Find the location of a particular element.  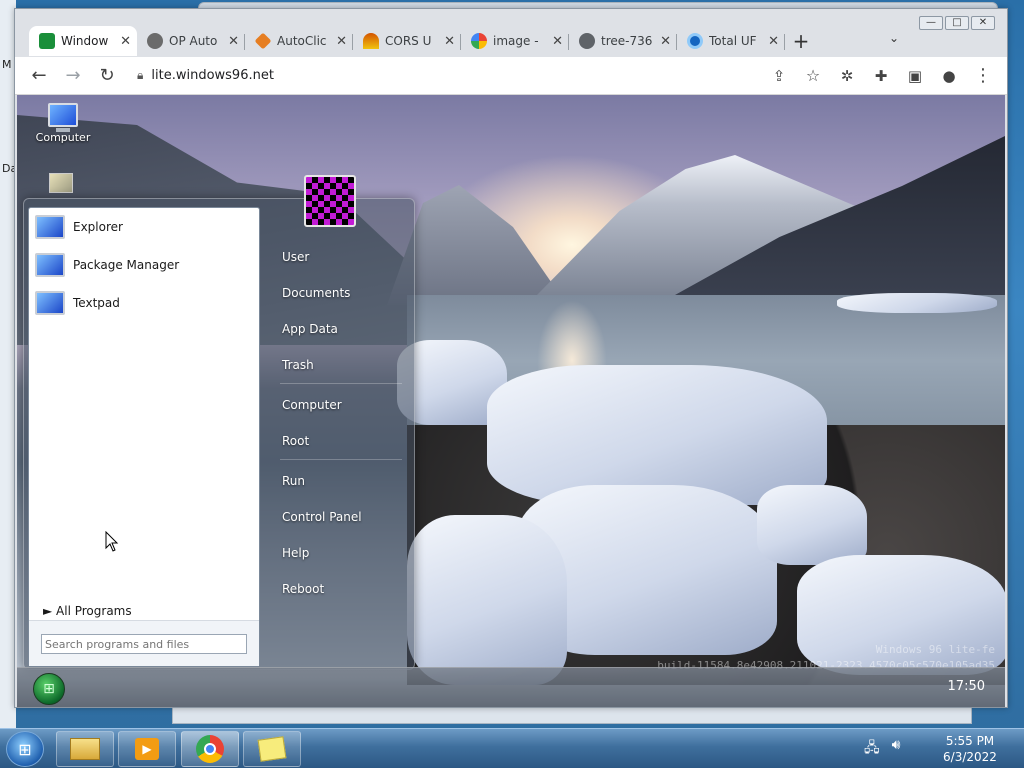

tab-autoclicker: AutoClic ✕ is located at coordinates (299, 41).